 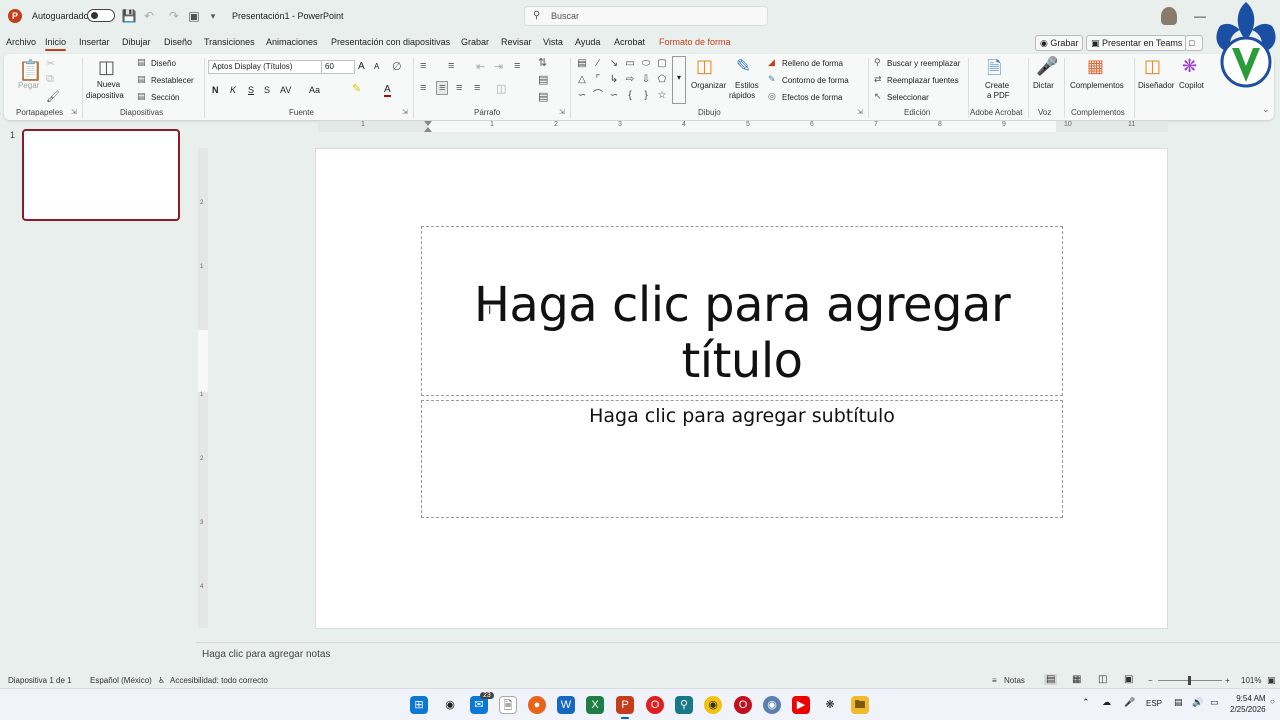 I want to click on cut-icon: ✂, so click(x=50, y=63).